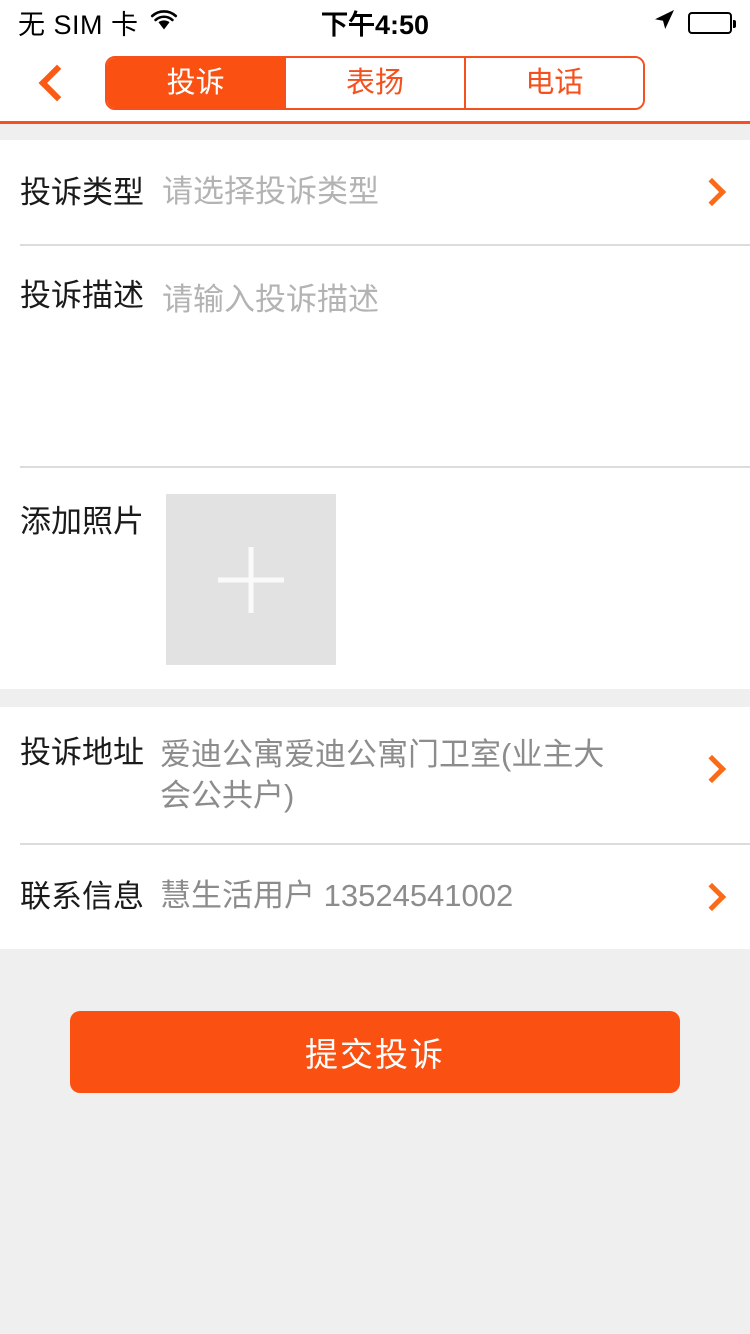  I want to click on complaint-address-value: 爱迪公寓爱迪公寓门卫室(业主大会公共户), so click(382, 775).